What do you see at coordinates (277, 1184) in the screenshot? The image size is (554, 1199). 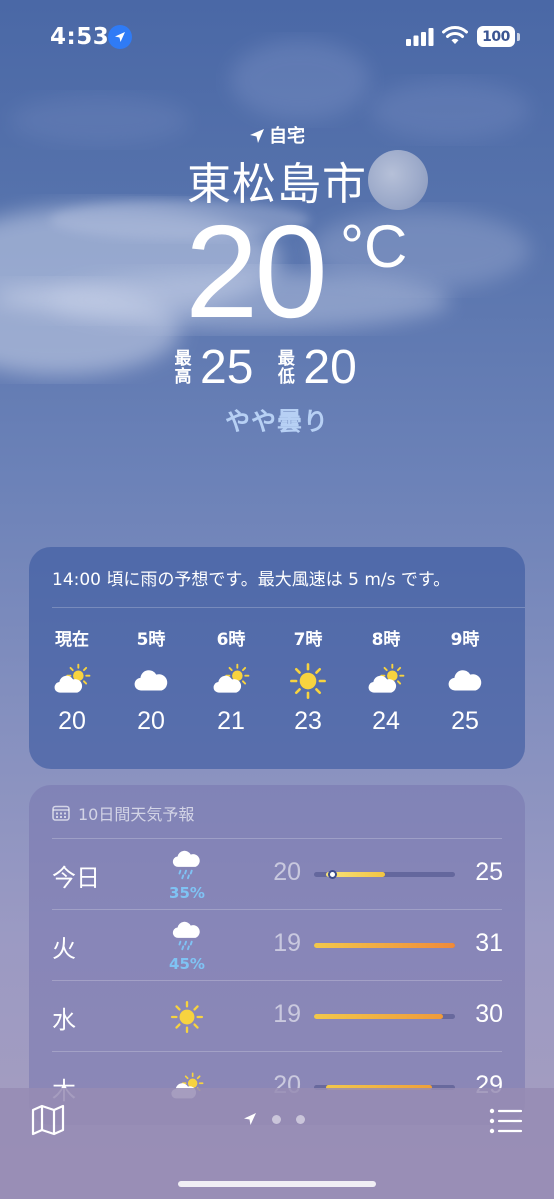 I see `home-indicator` at bounding box center [277, 1184].